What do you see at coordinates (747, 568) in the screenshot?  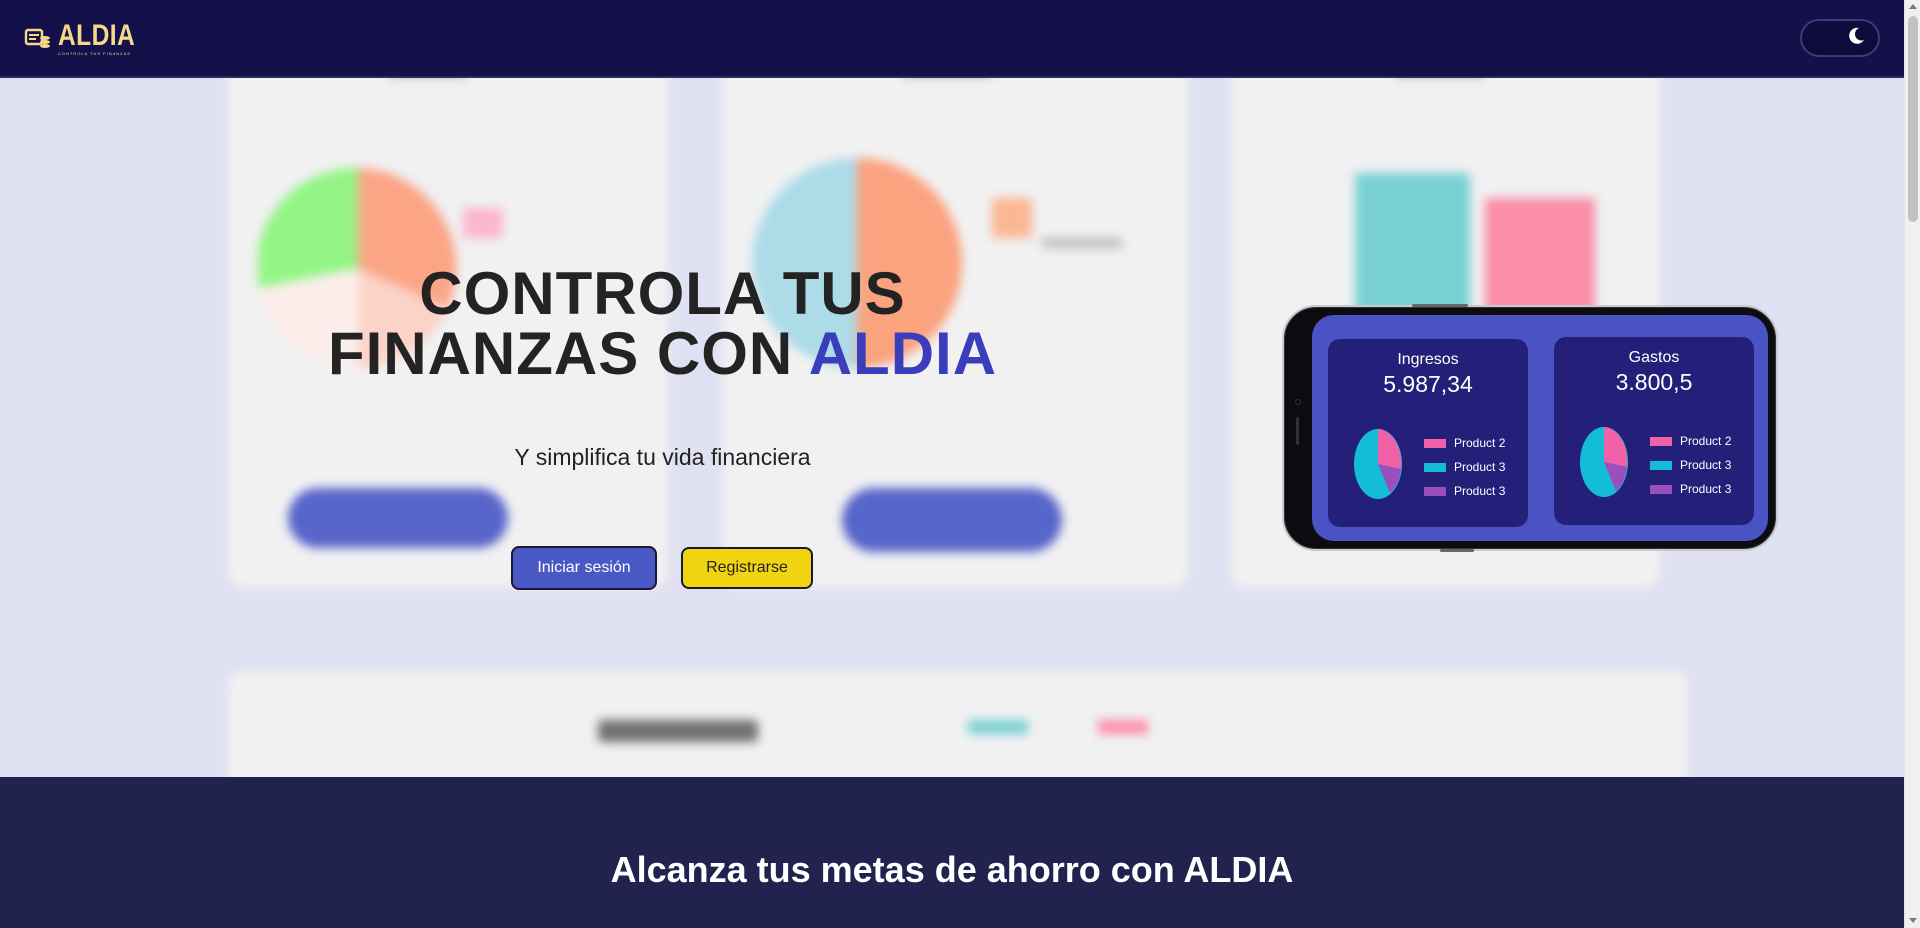 I see `register-button: Registrarse` at bounding box center [747, 568].